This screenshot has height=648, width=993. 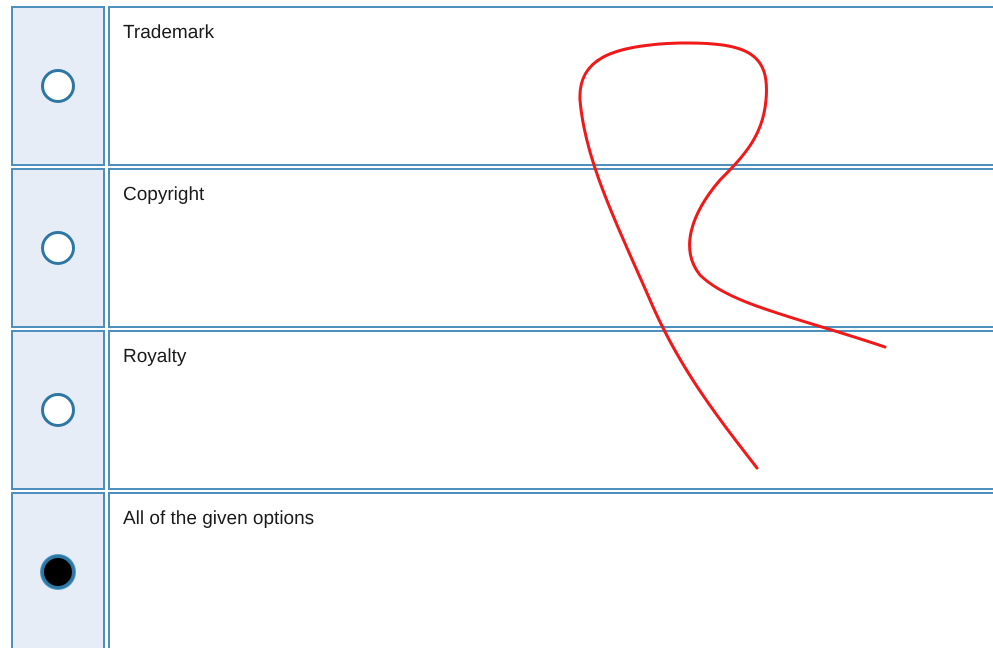 I want to click on option-label: Copyright, so click(x=163, y=194).